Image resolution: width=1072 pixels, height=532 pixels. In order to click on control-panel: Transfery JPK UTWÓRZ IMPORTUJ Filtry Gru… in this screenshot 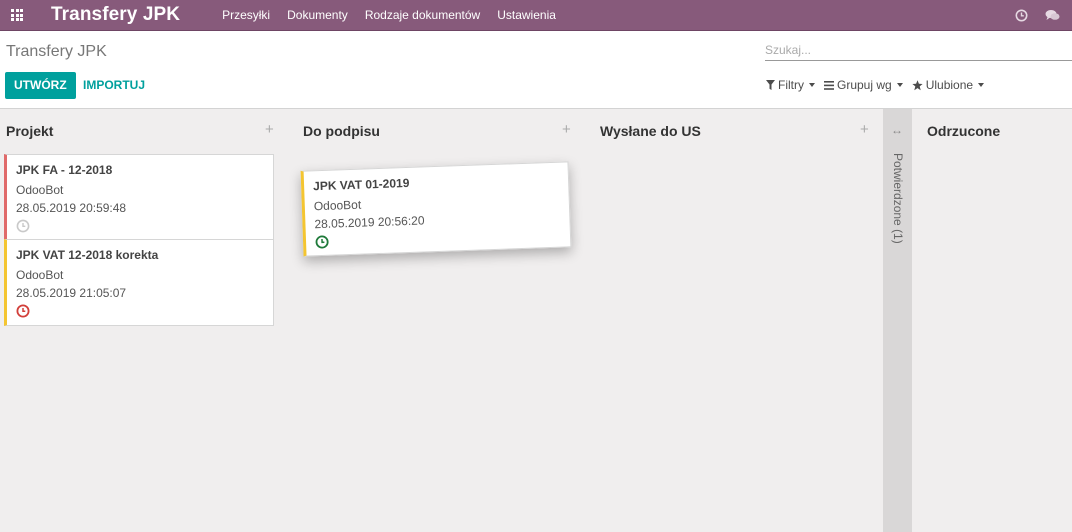, I will do `click(536, 70)`.